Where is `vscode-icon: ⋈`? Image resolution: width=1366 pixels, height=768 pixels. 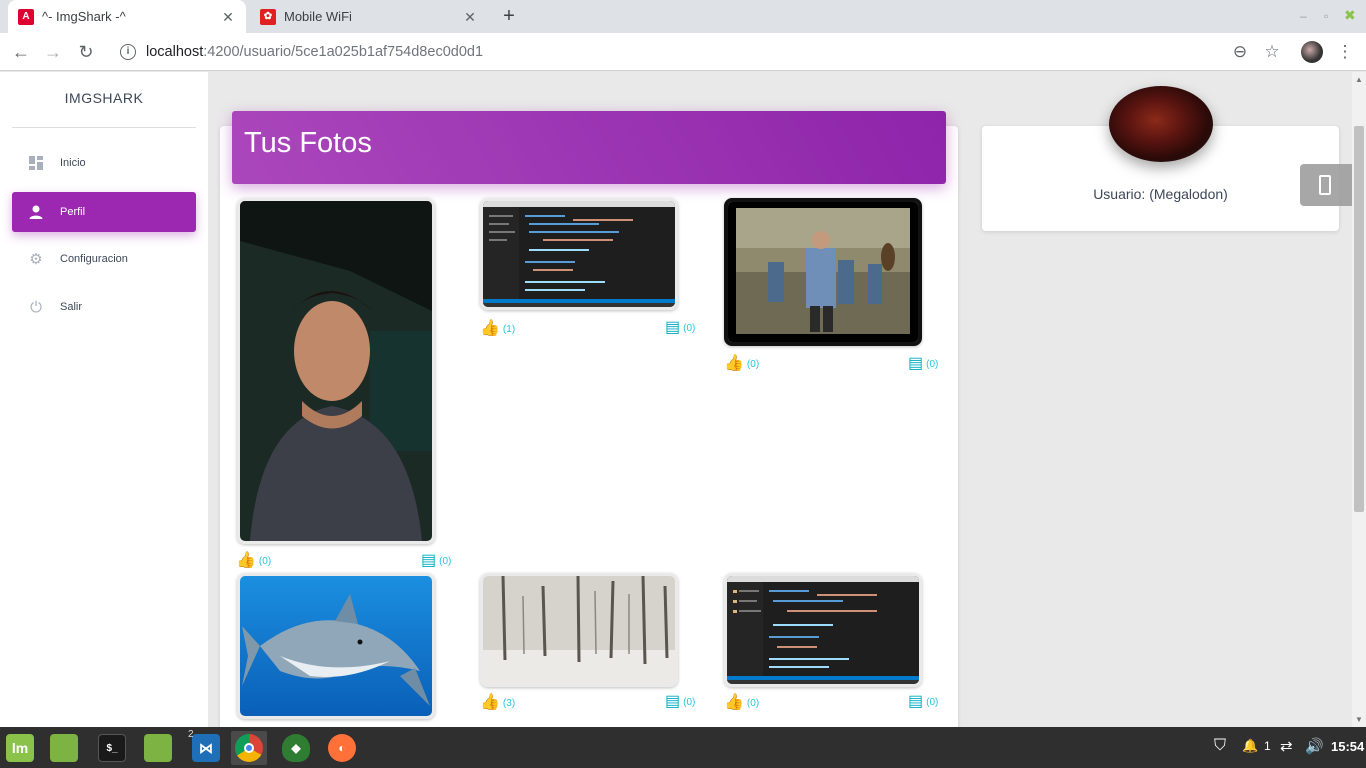 vscode-icon: ⋈ is located at coordinates (206, 748).